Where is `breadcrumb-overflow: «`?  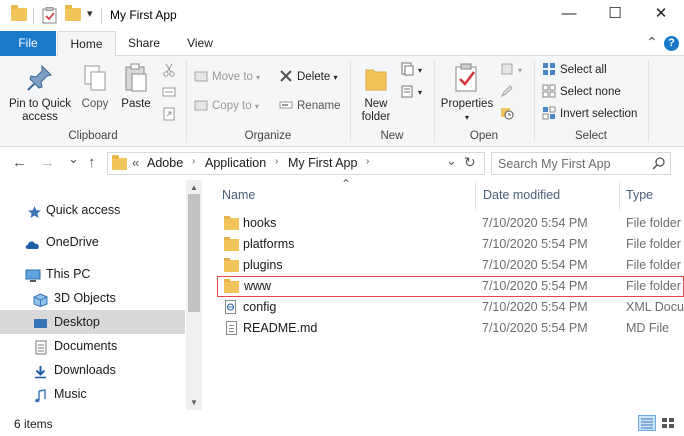 breadcrumb-overflow: « is located at coordinates (135, 162).